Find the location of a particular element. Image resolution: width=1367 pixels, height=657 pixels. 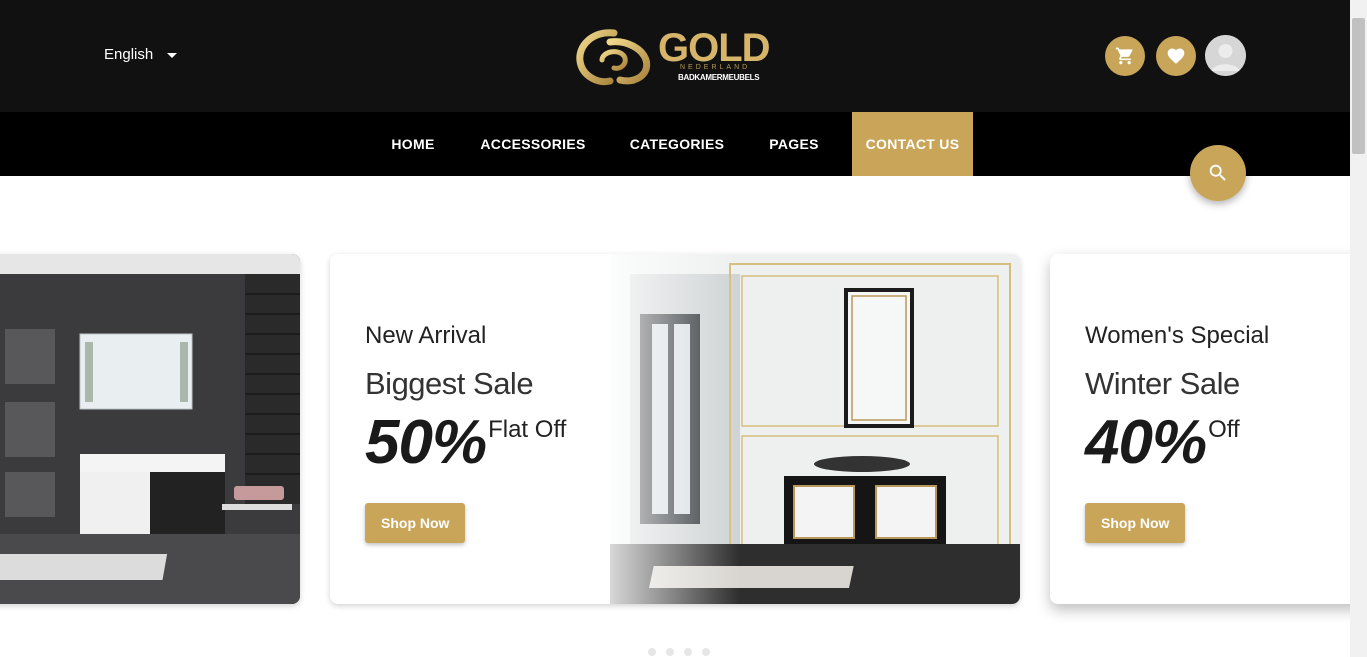

carousel-dots is located at coordinates (679, 652).